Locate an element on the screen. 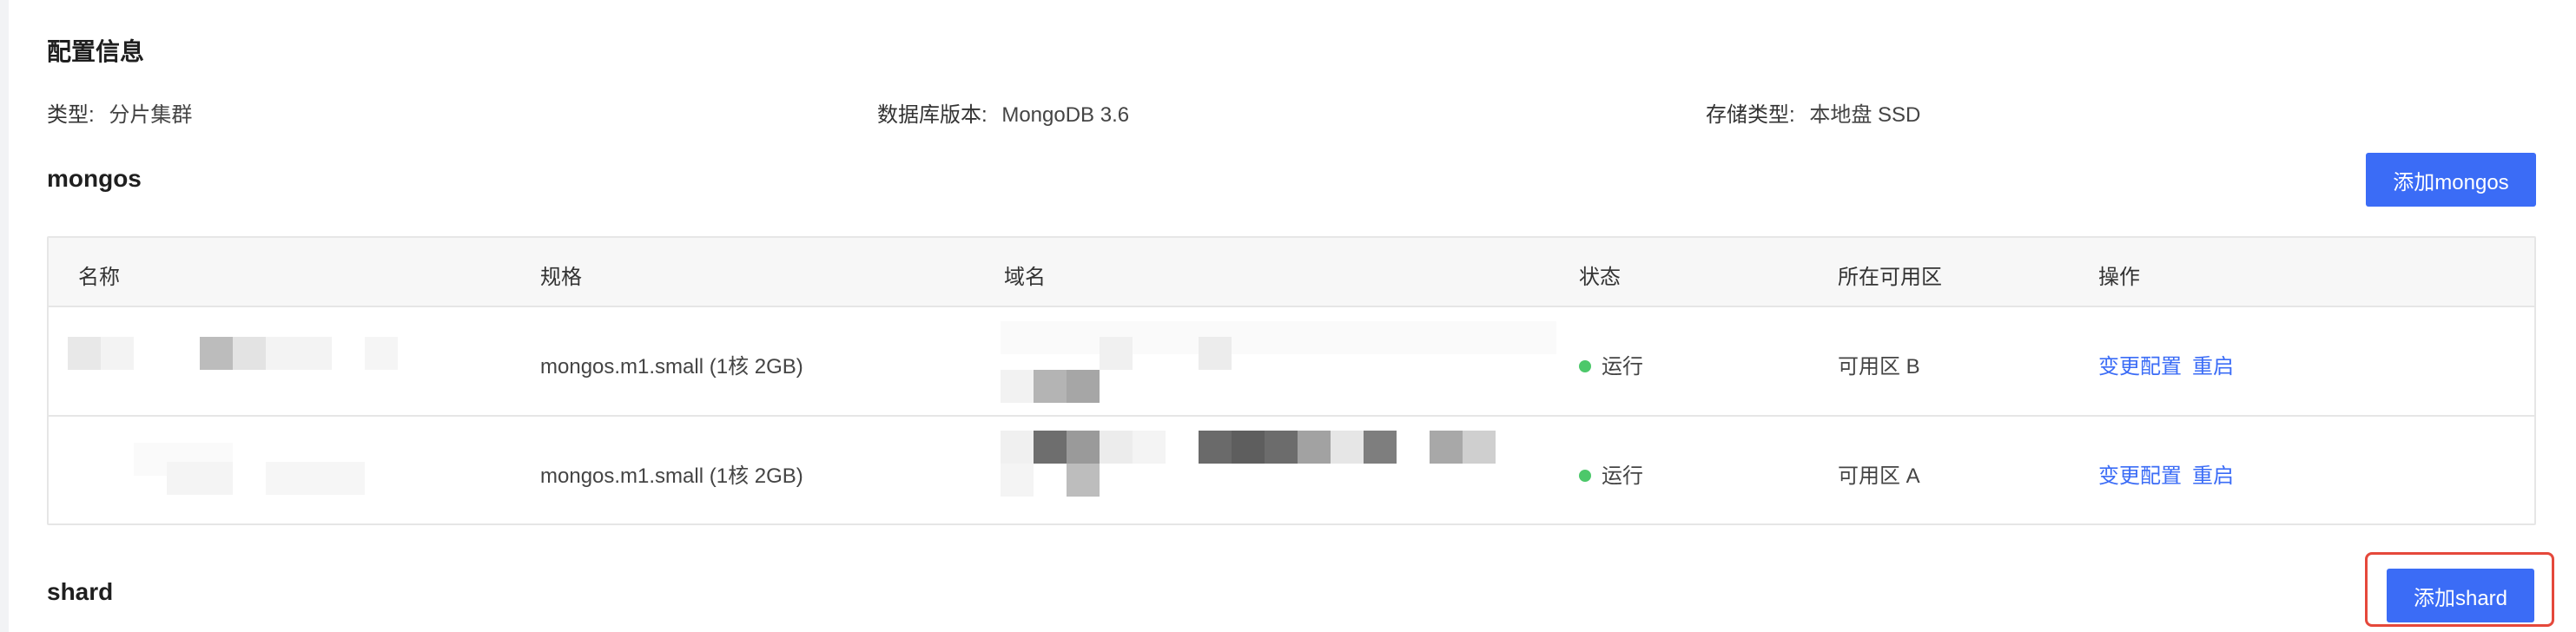 This screenshot has height=632, width=2576. column-header-status: 状态 is located at coordinates (1600, 277).